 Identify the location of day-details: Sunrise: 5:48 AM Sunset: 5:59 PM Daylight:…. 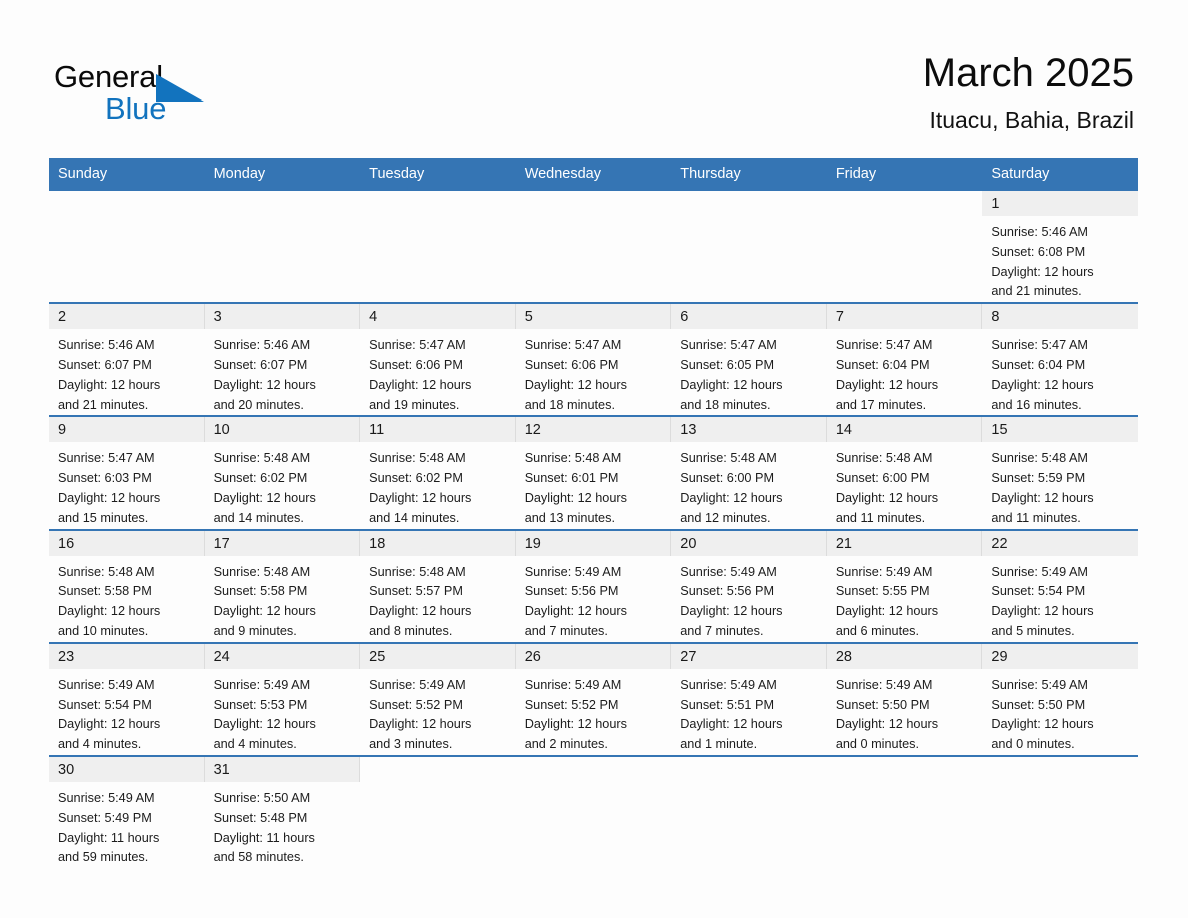
(1060, 485).